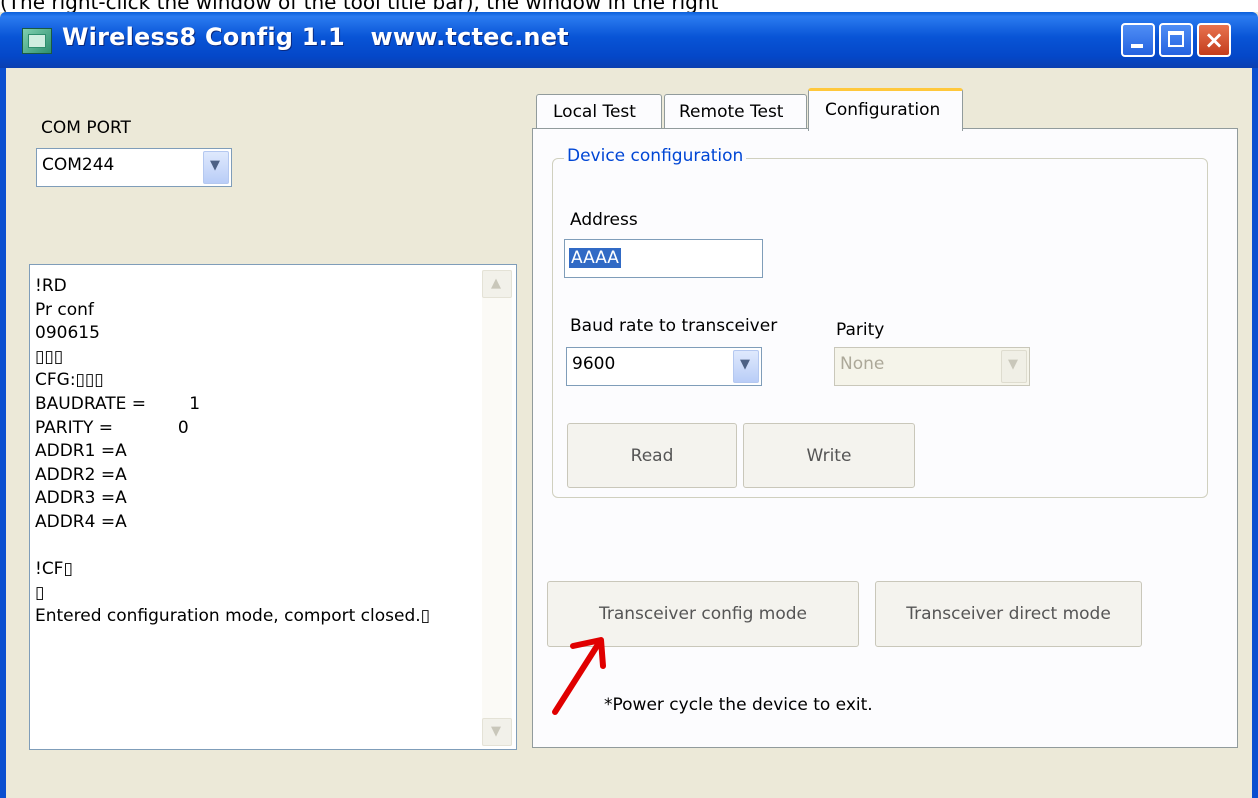  Describe the element at coordinates (40, 592) in the screenshot. I see `log-line: ▯` at that location.